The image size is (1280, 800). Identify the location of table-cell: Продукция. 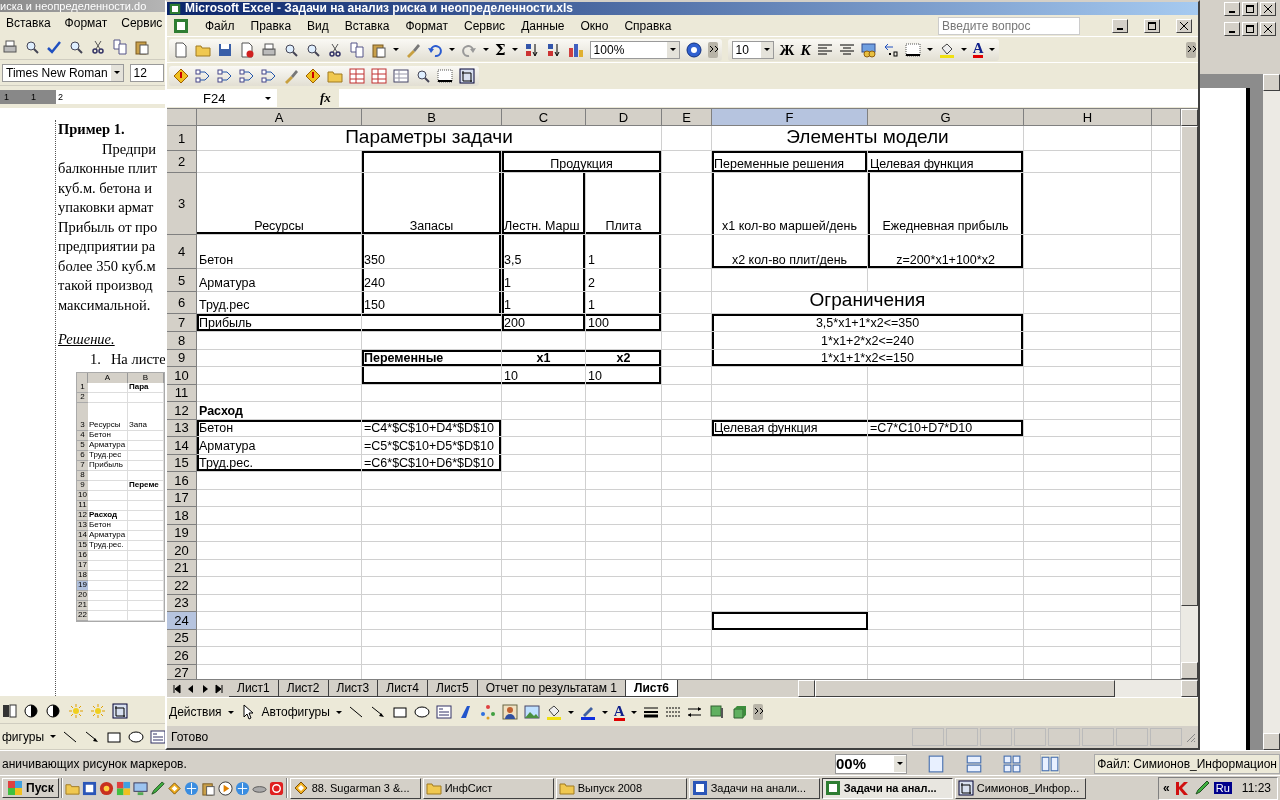
(582, 162).